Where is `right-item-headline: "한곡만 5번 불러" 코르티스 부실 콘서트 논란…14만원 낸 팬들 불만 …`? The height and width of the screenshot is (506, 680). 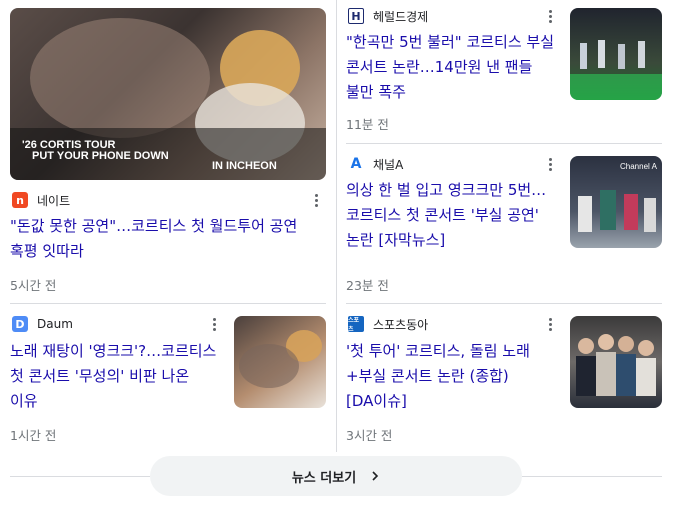 right-item-headline: "한곡만 5번 불러" 코르티스 부실 콘서트 논란…14만원 낸 팬들 불만 … is located at coordinates (453, 67).